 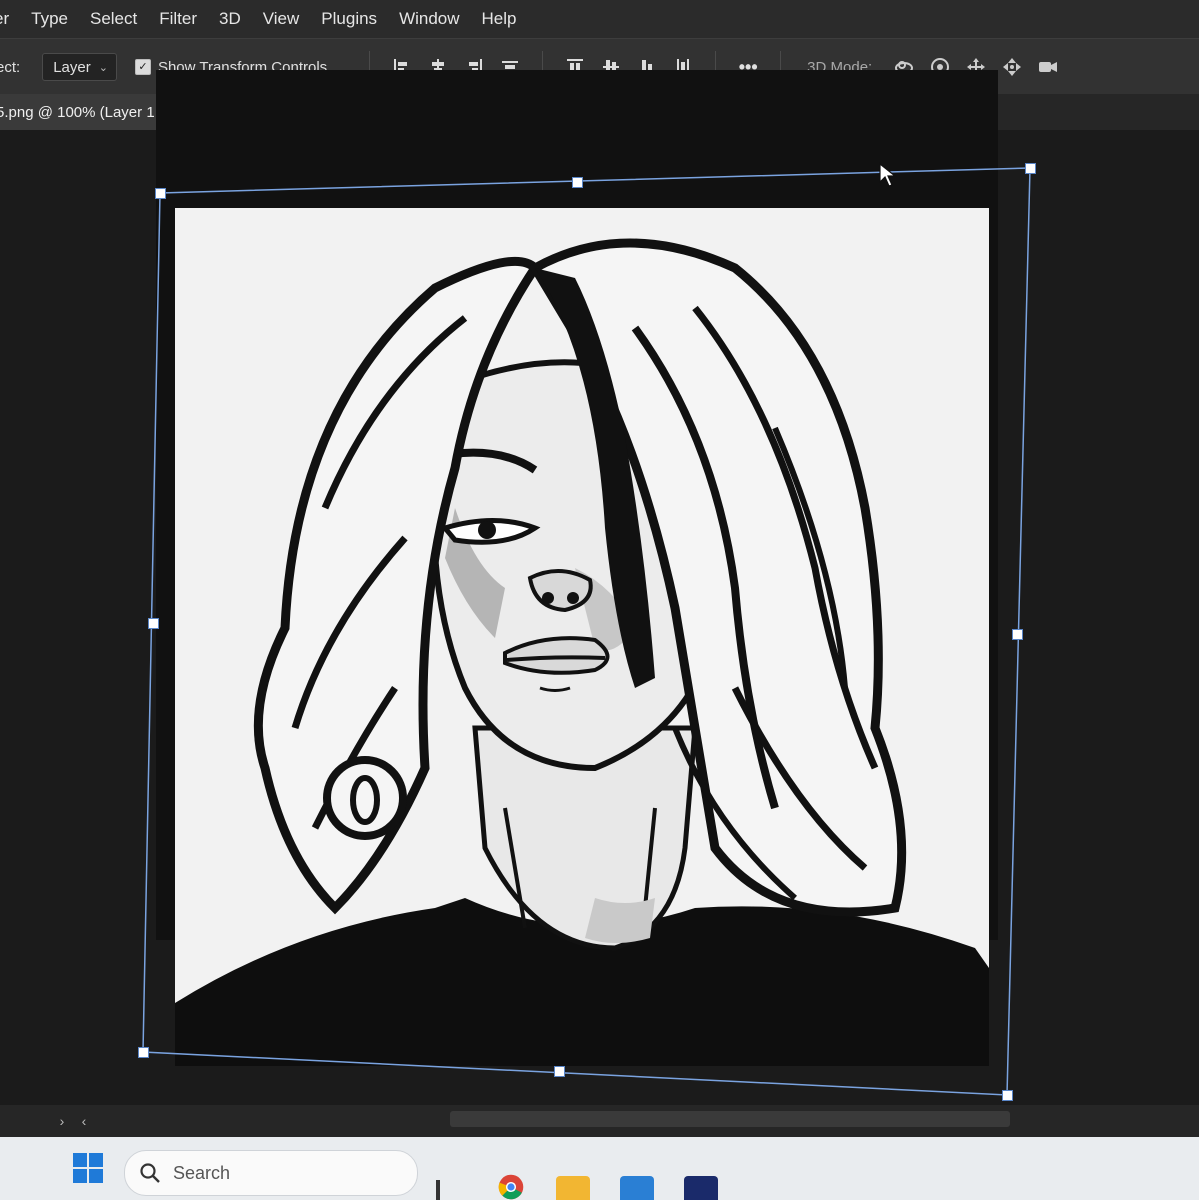 I want to click on menu-help: Help, so click(x=499, y=19).